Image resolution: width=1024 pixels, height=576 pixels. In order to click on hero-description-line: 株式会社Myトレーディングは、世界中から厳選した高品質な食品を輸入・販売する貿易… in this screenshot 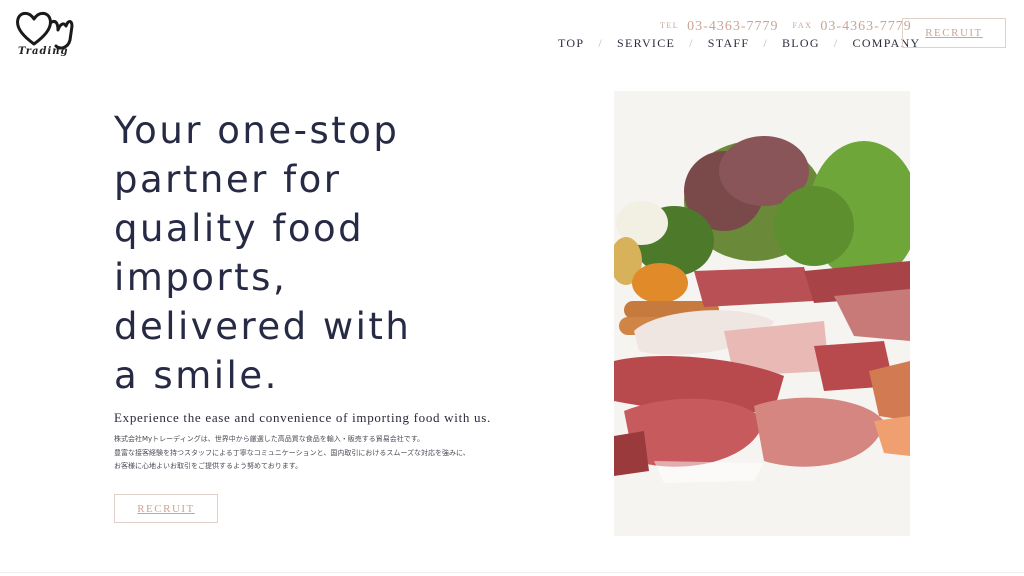, I will do `click(269, 439)`.